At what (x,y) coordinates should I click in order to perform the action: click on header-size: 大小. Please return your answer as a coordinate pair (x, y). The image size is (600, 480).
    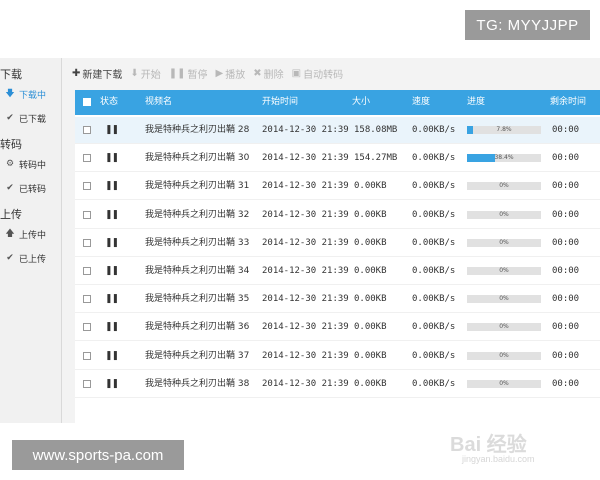
    Looking at the image, I should click on (361, 102).